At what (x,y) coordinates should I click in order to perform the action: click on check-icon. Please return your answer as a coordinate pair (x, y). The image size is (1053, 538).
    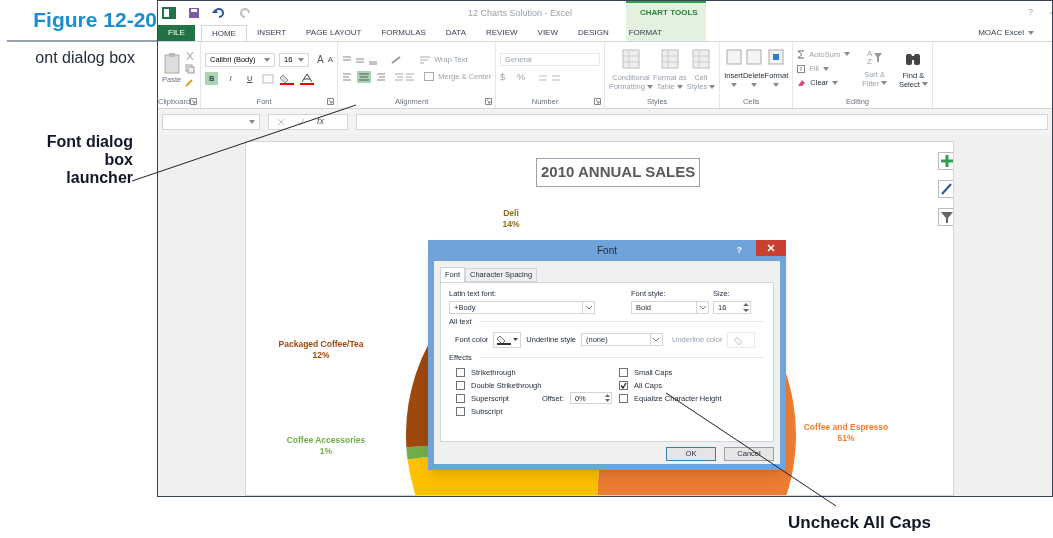
    Looking at the image, I should click on (301, 122).